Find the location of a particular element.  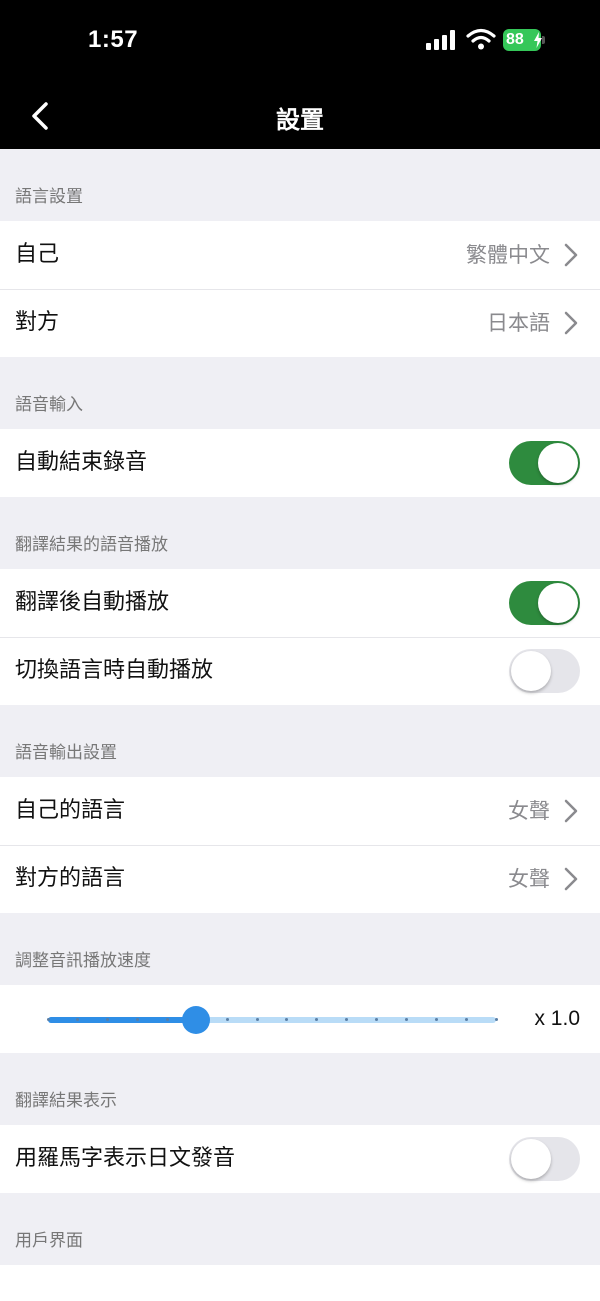

row-other-voice: 對方的語言 女聲 is located at coordinates (300, 879).